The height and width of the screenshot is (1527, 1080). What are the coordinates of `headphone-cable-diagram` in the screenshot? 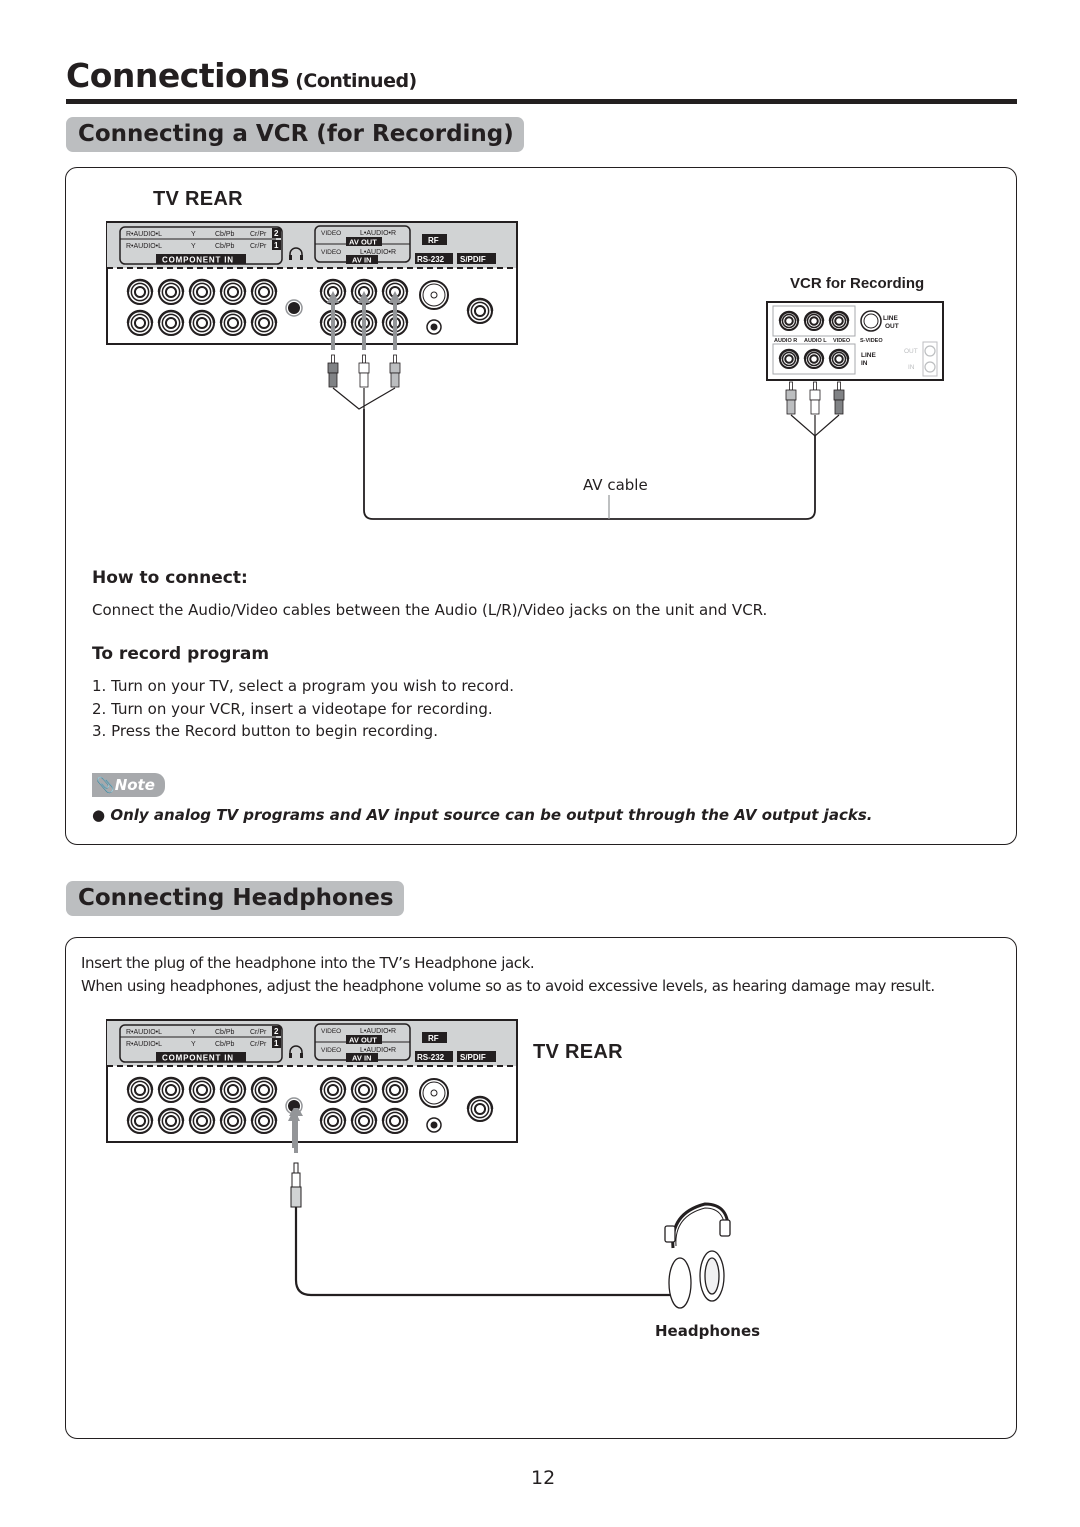 It's located at (510, 1208).